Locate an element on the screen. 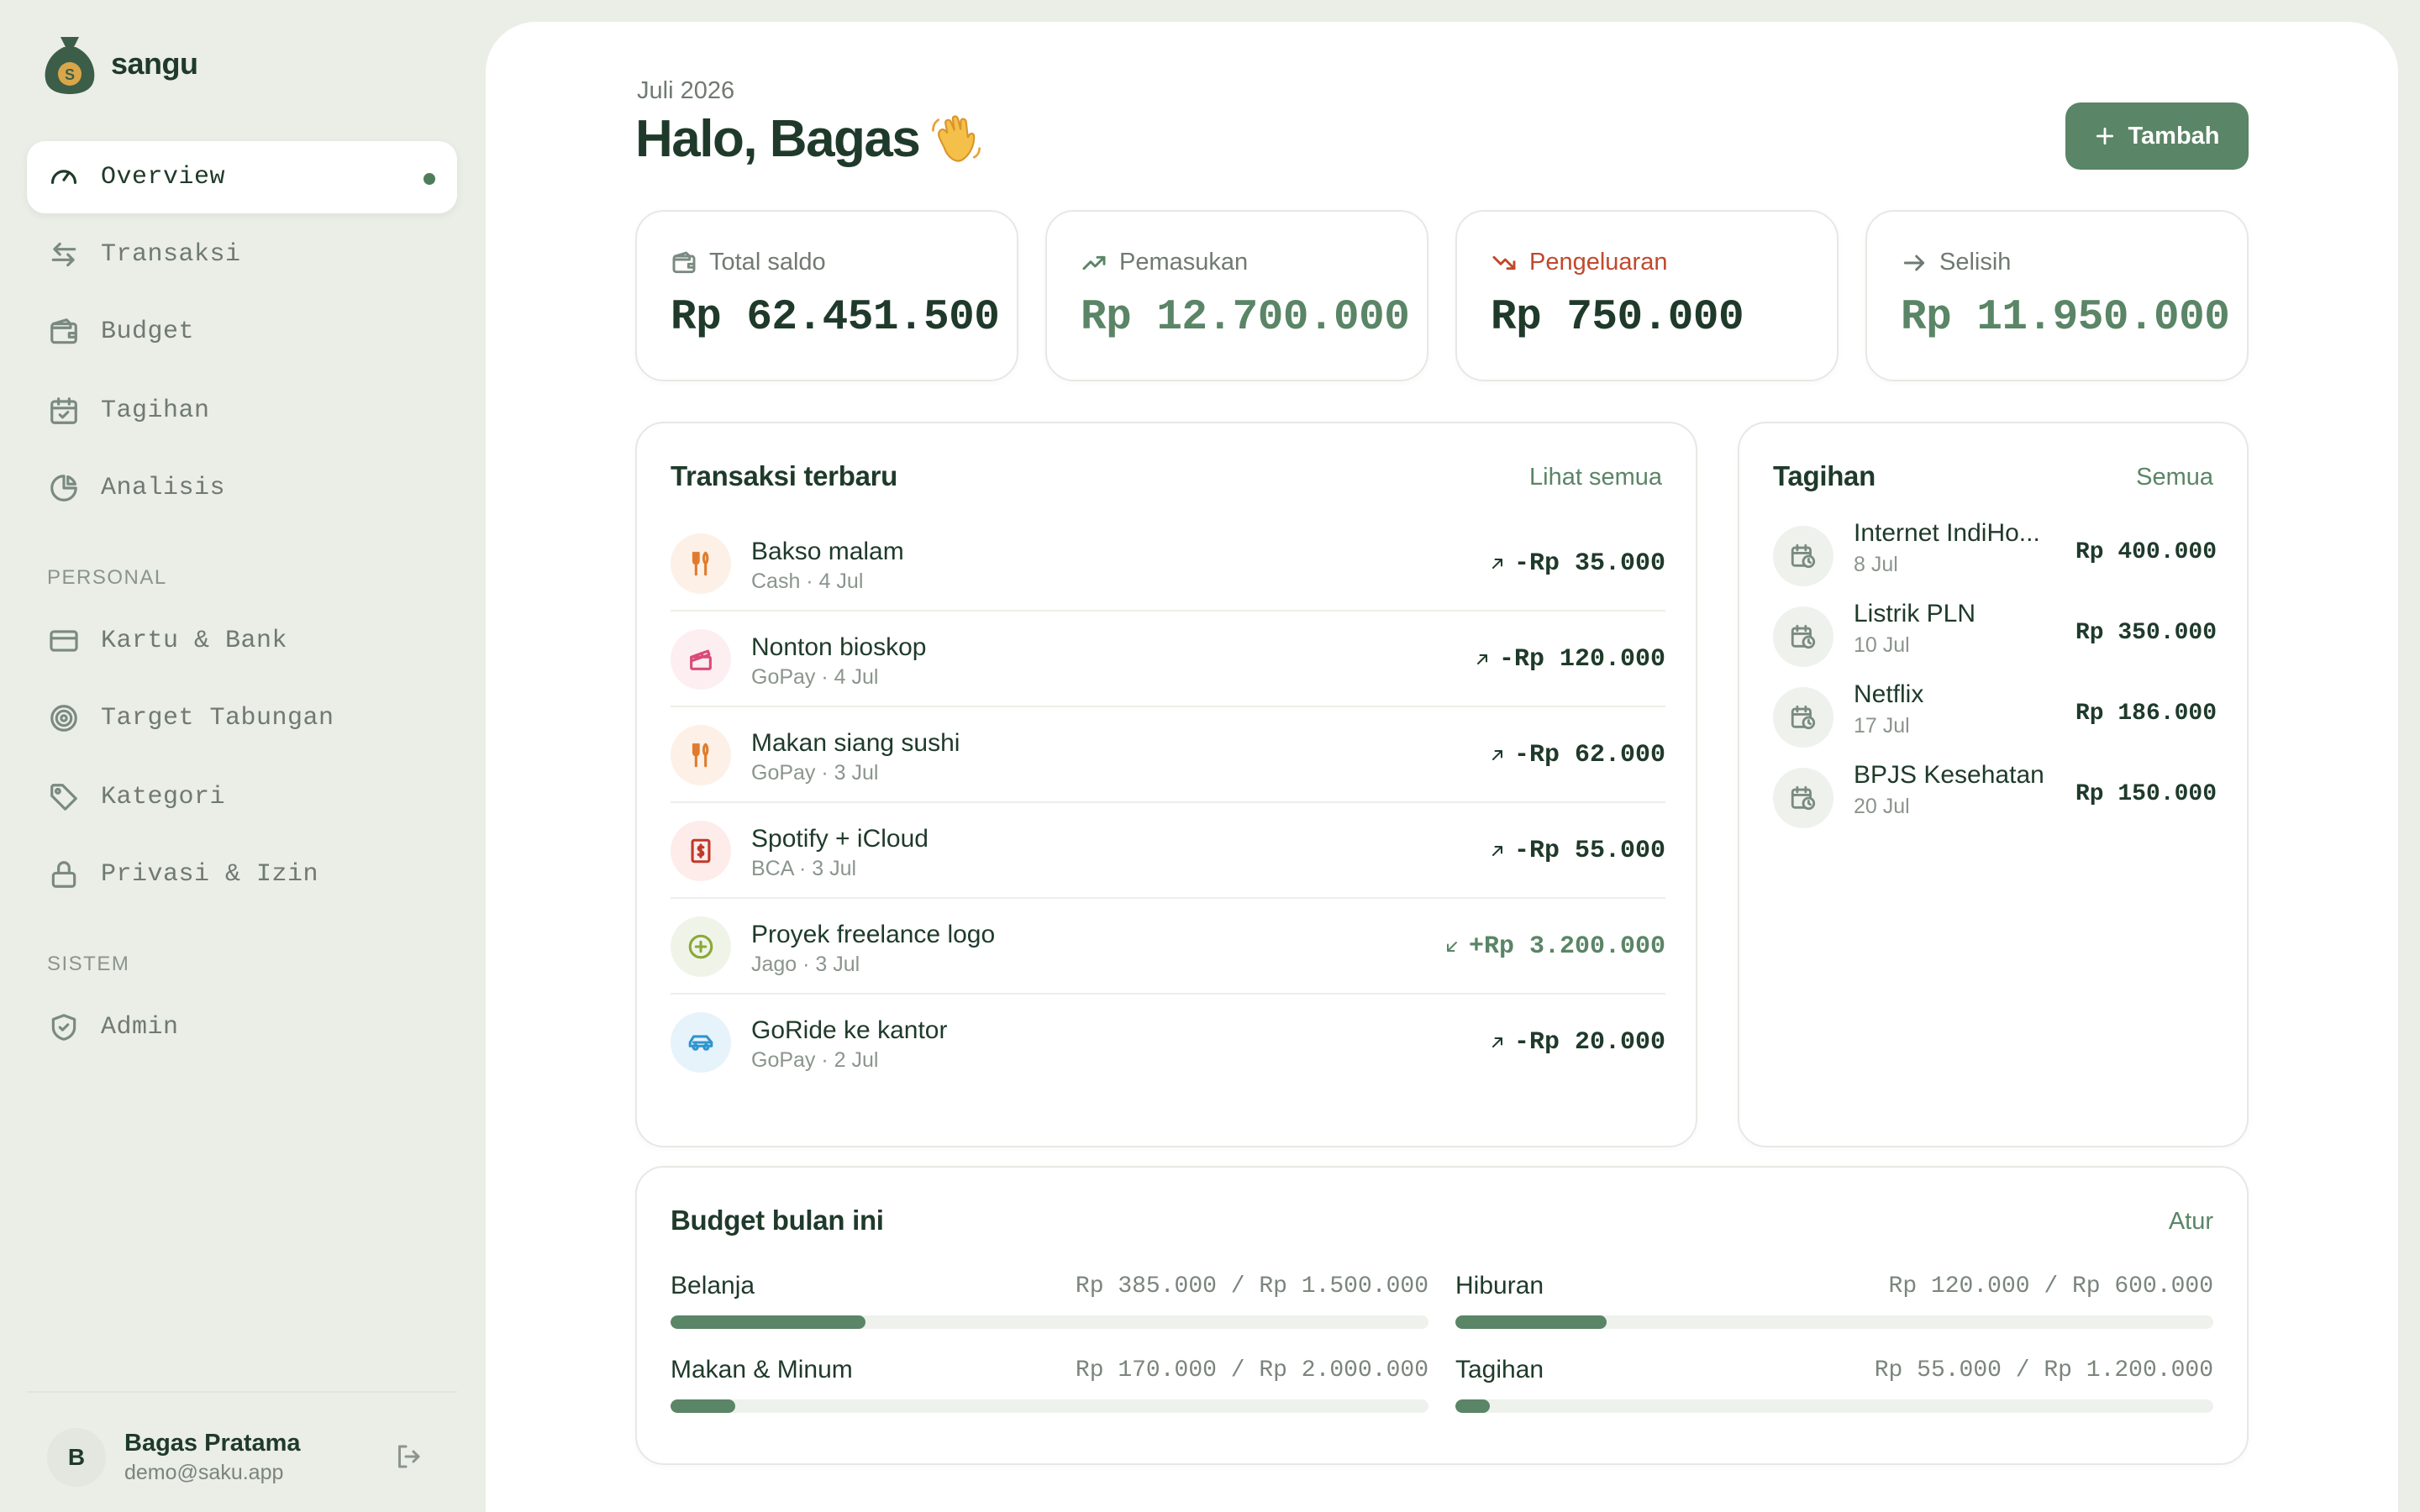 The image size is (2420, 1512). sidebar-item-label: Target Tabungan is located at coordinates (218, 718).